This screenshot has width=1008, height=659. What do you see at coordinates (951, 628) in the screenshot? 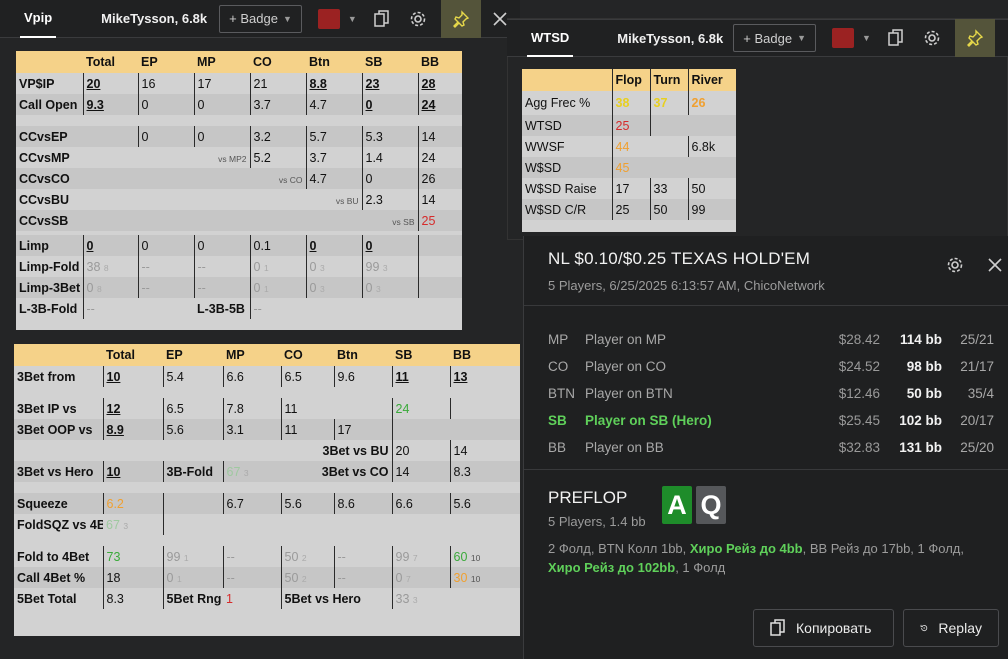
I see `replay-button: Replay` at bounding box center [951, 628].